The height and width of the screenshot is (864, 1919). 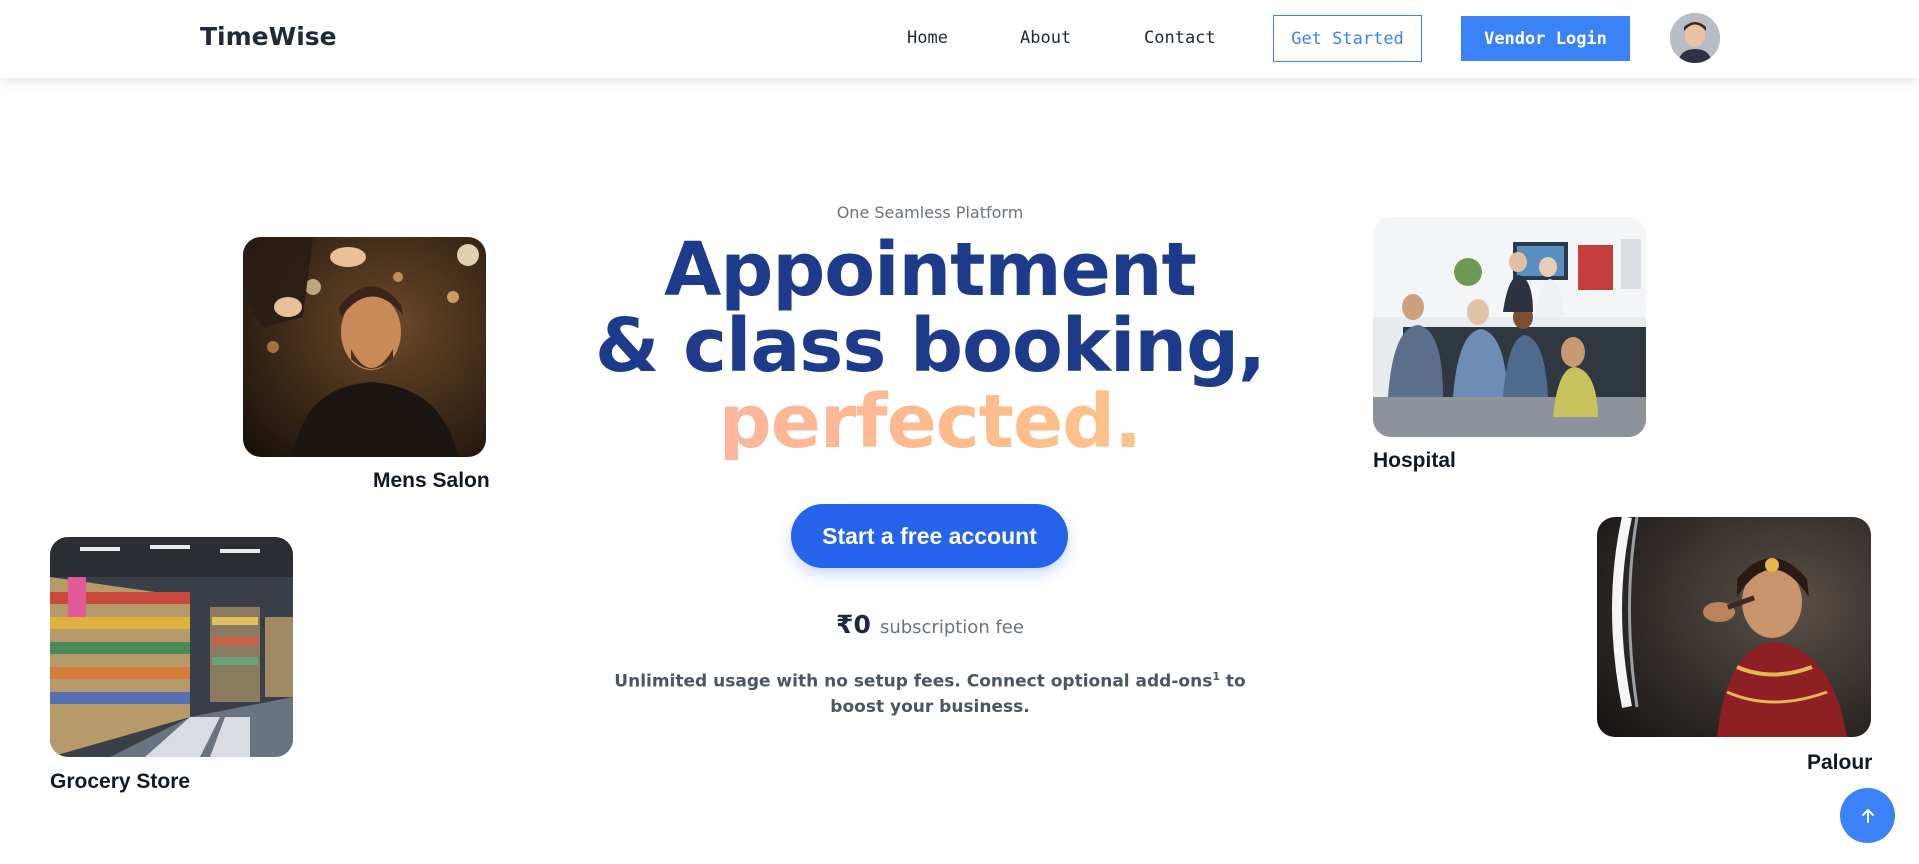 I want to click on mens-salon-label: Mens Salon, so click(x=431, y=480).